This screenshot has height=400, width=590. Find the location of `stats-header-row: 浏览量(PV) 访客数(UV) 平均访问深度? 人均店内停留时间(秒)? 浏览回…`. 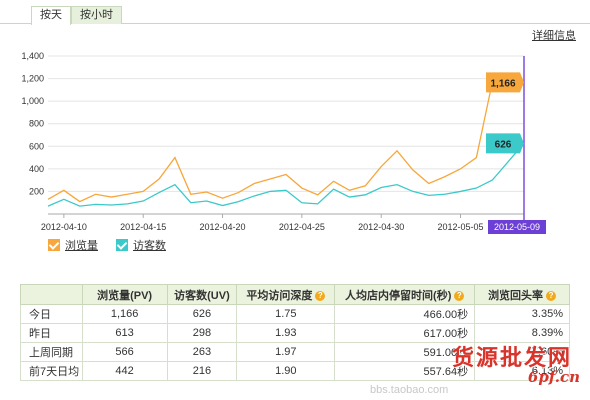

stats-header-row: 浏览量(PV) 访客数(UV) 平均访问深度? 人均店内停留时间(秒)? 浏览回… is located at coordinates (295, 294).